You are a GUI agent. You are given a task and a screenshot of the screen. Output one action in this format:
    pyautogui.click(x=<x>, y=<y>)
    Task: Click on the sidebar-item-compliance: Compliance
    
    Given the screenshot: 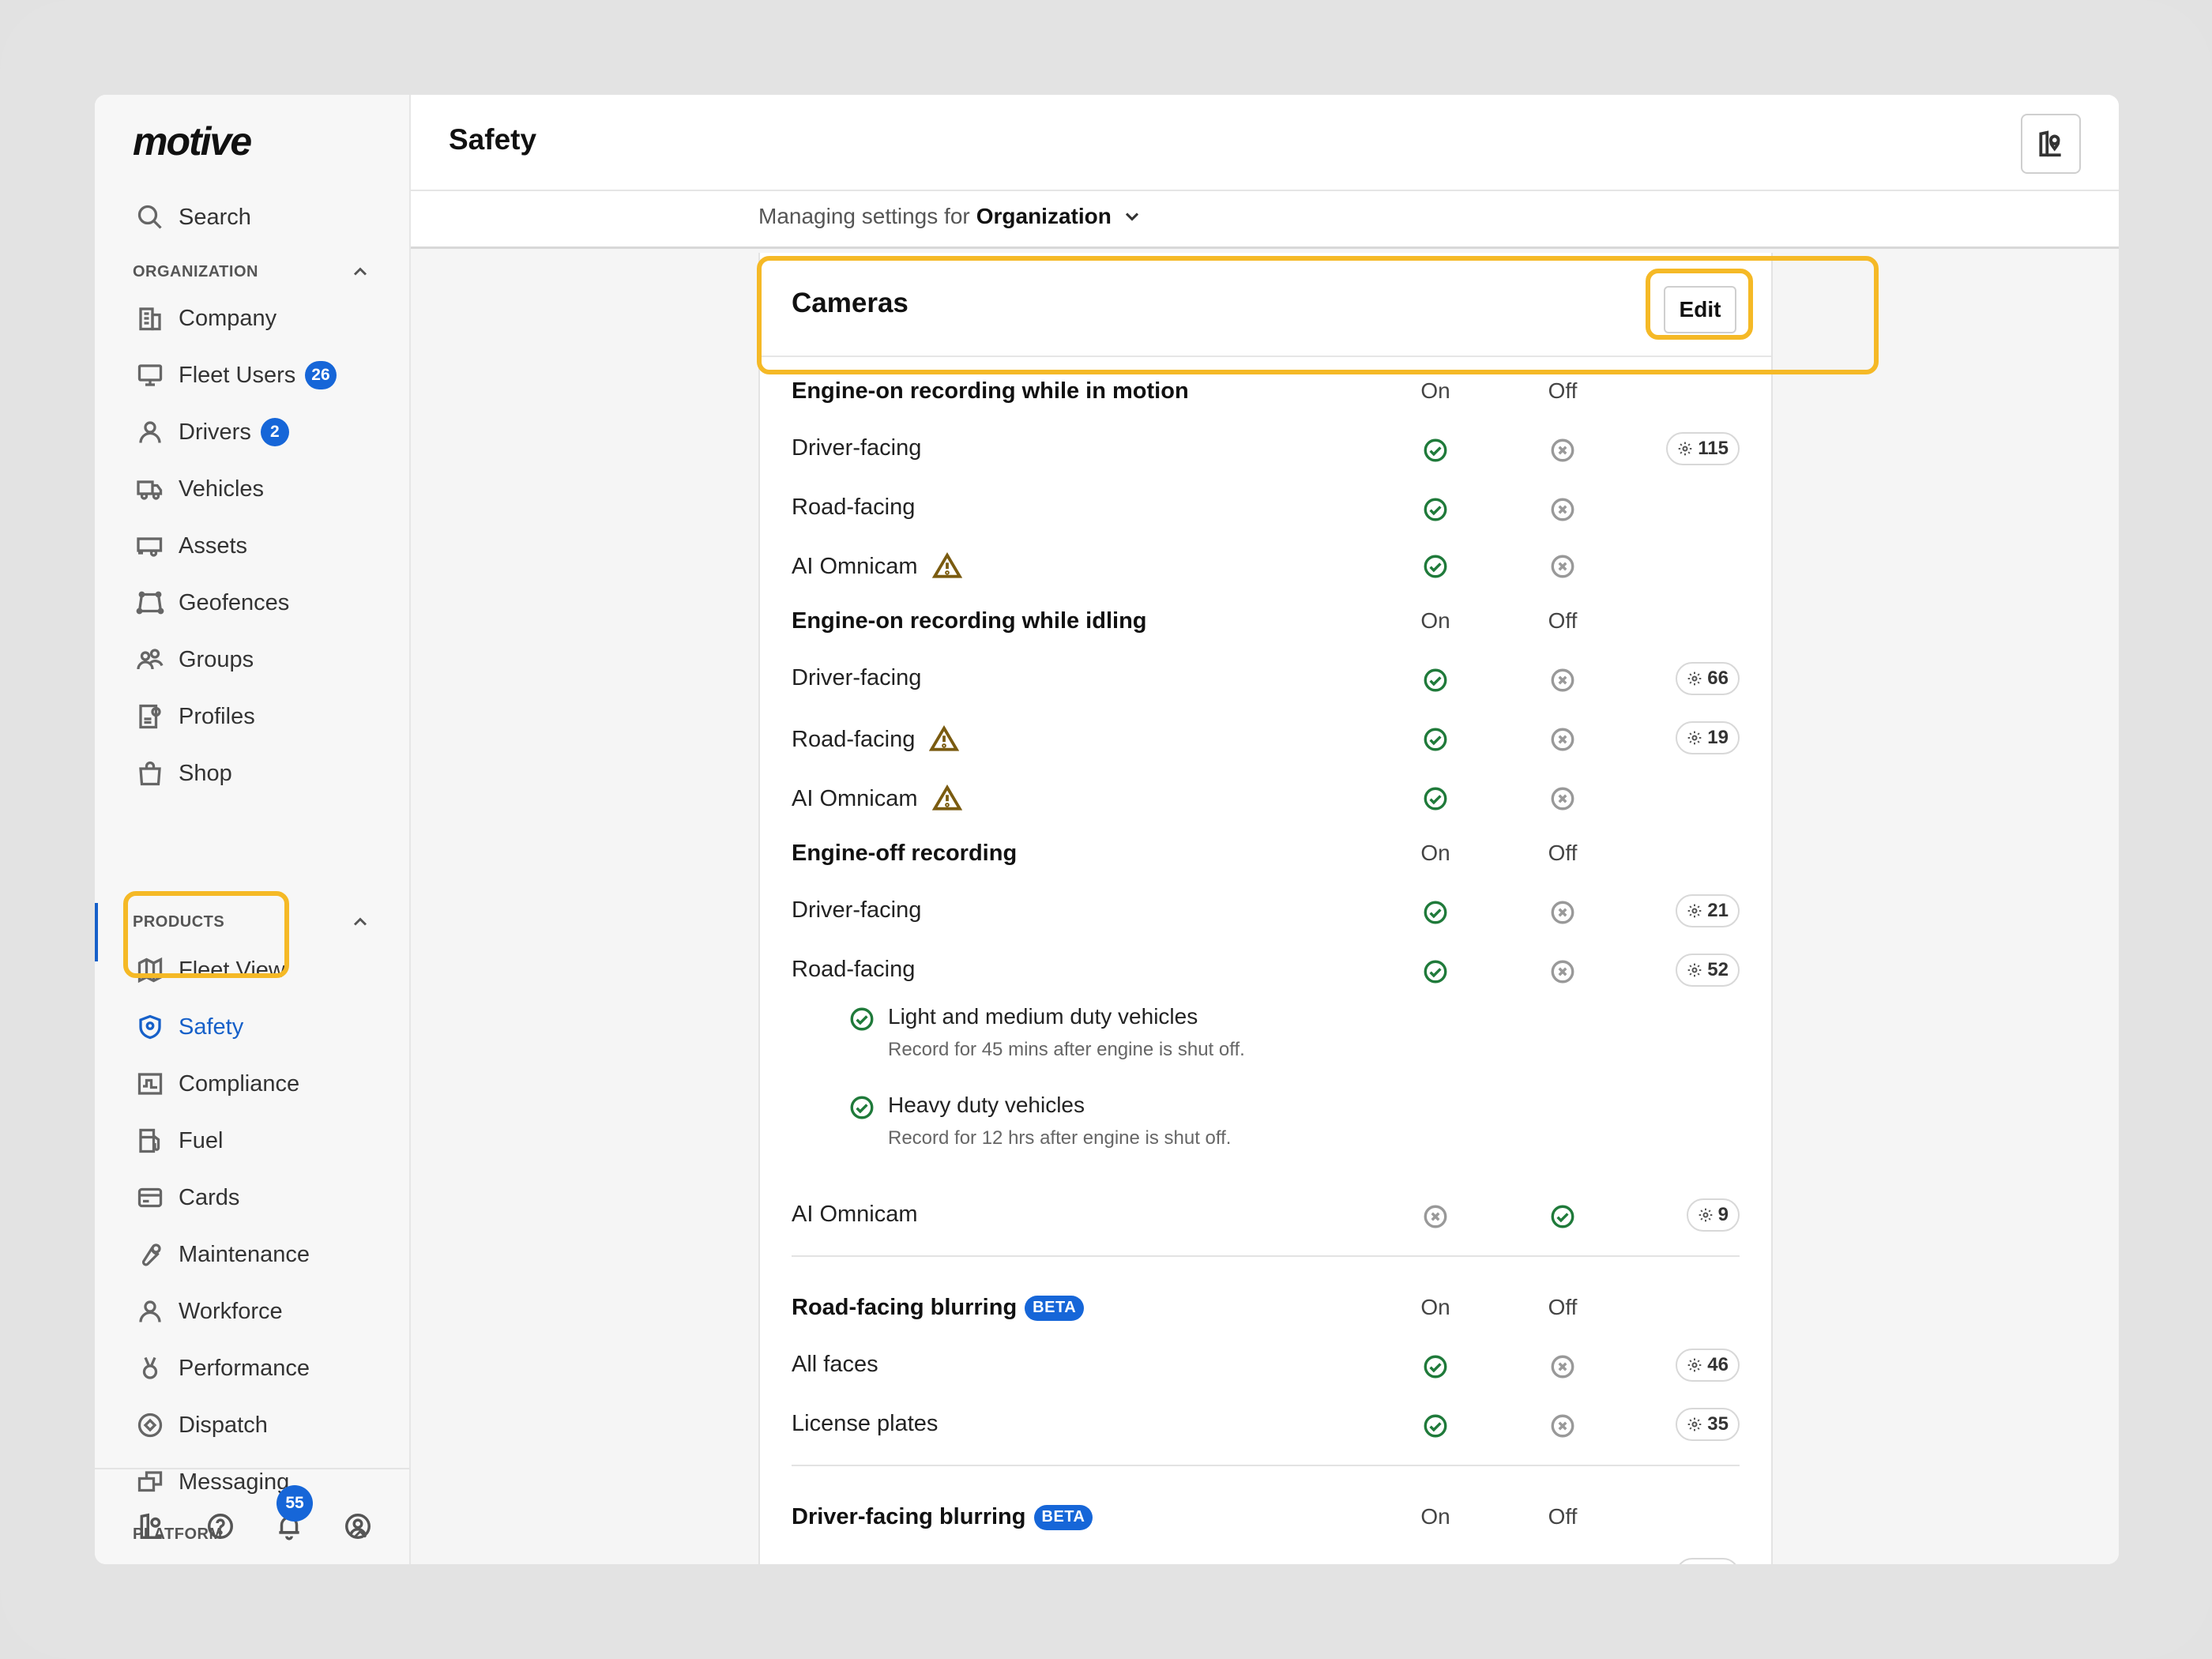 What is the action you would take?
    pyautogui.click(x=216, y=1084)
    